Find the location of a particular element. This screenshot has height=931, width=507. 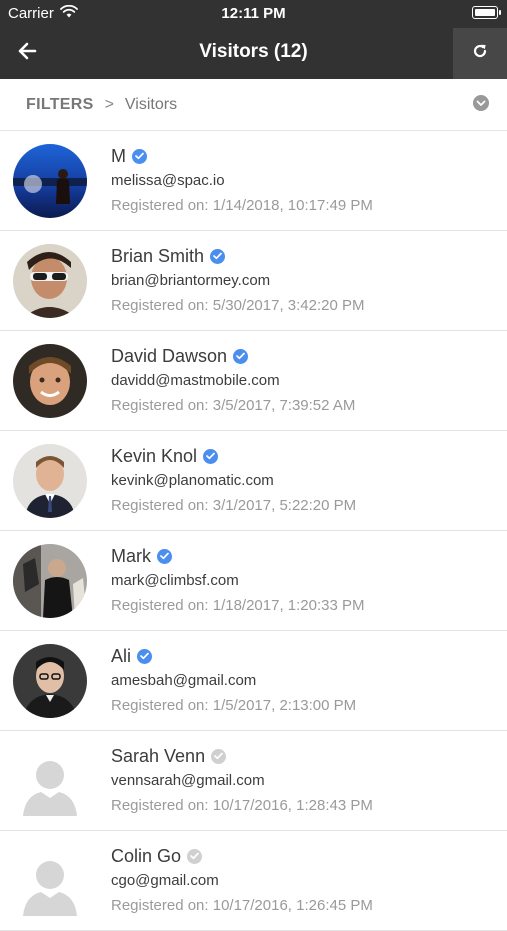

visitor-name: Kevin Knol is located at coordinates (154, 455).